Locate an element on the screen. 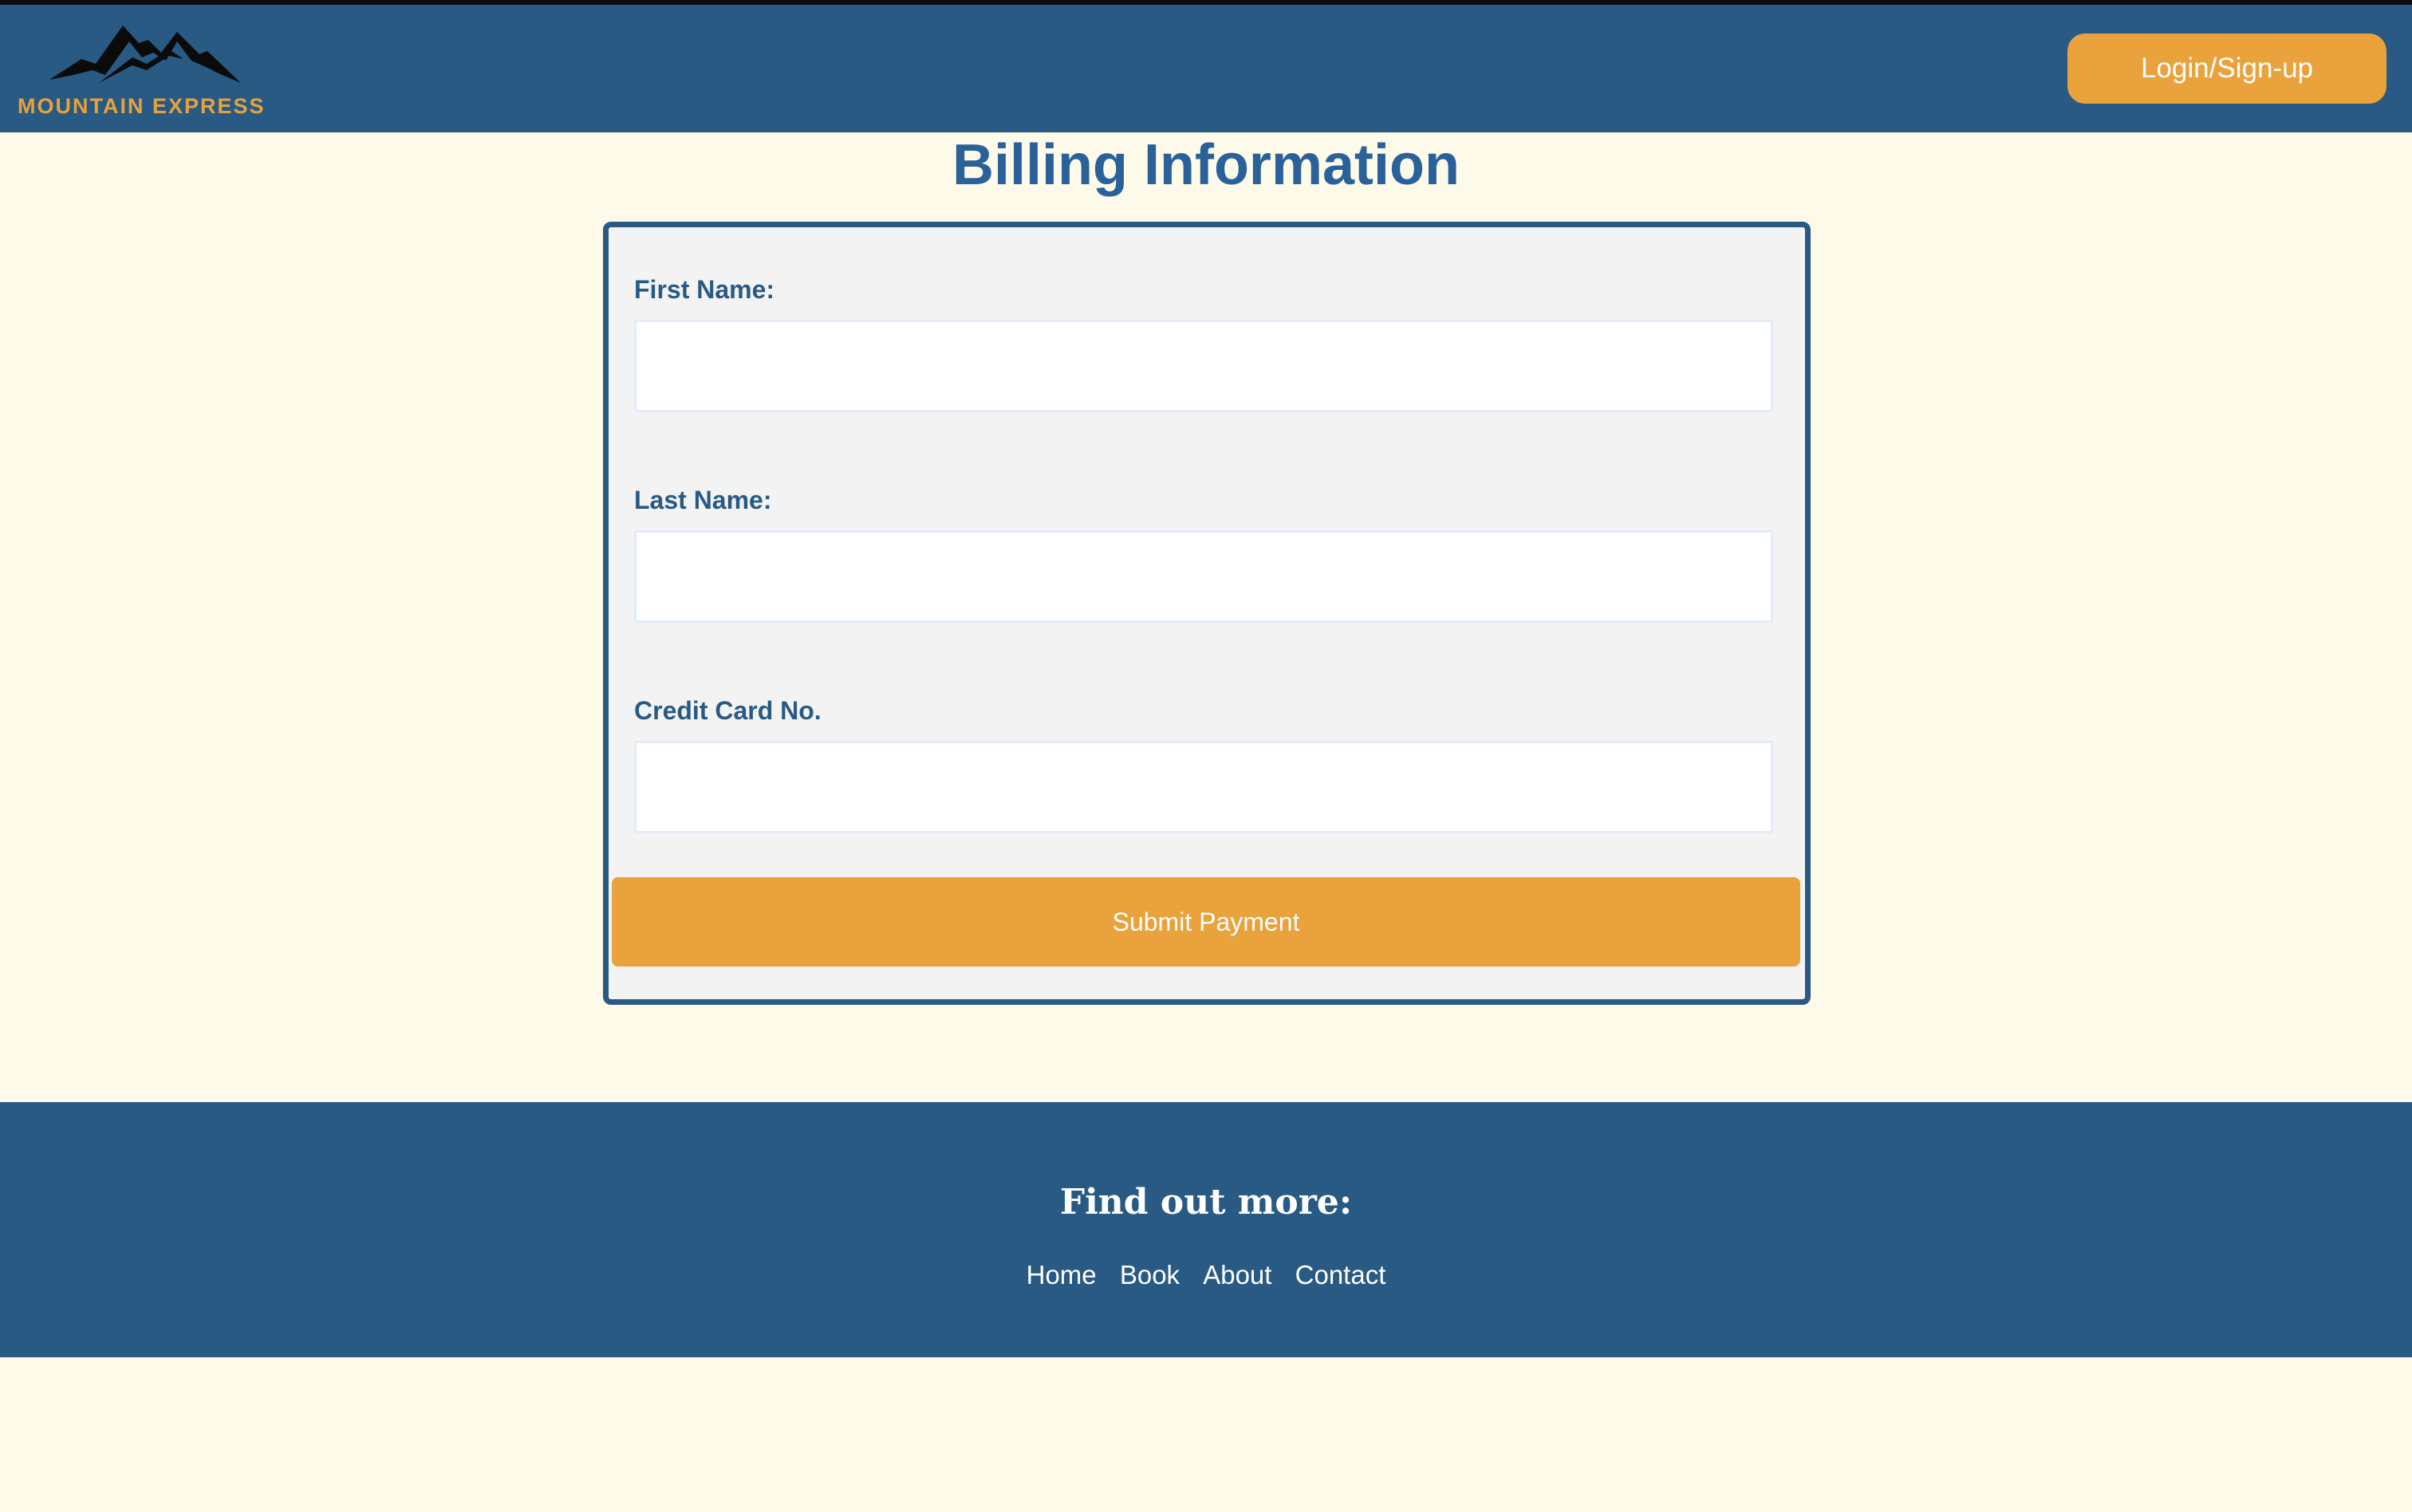 The height and width of the screenshot is (1512, 2412). last-name-input is located at coordinates (1204, 576).